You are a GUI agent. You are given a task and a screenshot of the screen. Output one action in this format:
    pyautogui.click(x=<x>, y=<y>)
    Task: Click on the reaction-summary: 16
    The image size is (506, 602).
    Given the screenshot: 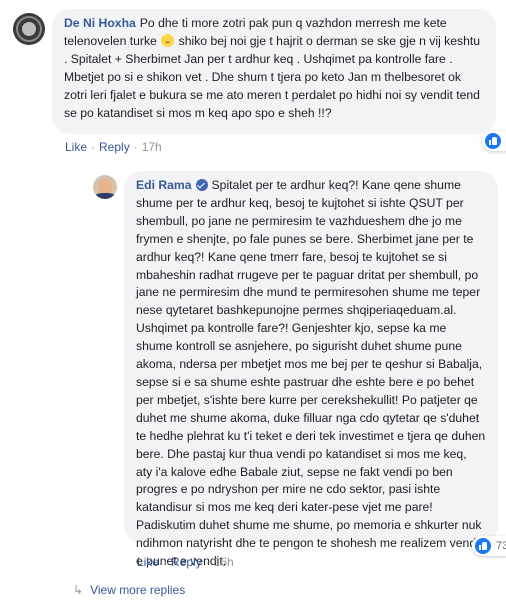 What is the action you would take?
    pyautogui.click(x=494, y=141)
    